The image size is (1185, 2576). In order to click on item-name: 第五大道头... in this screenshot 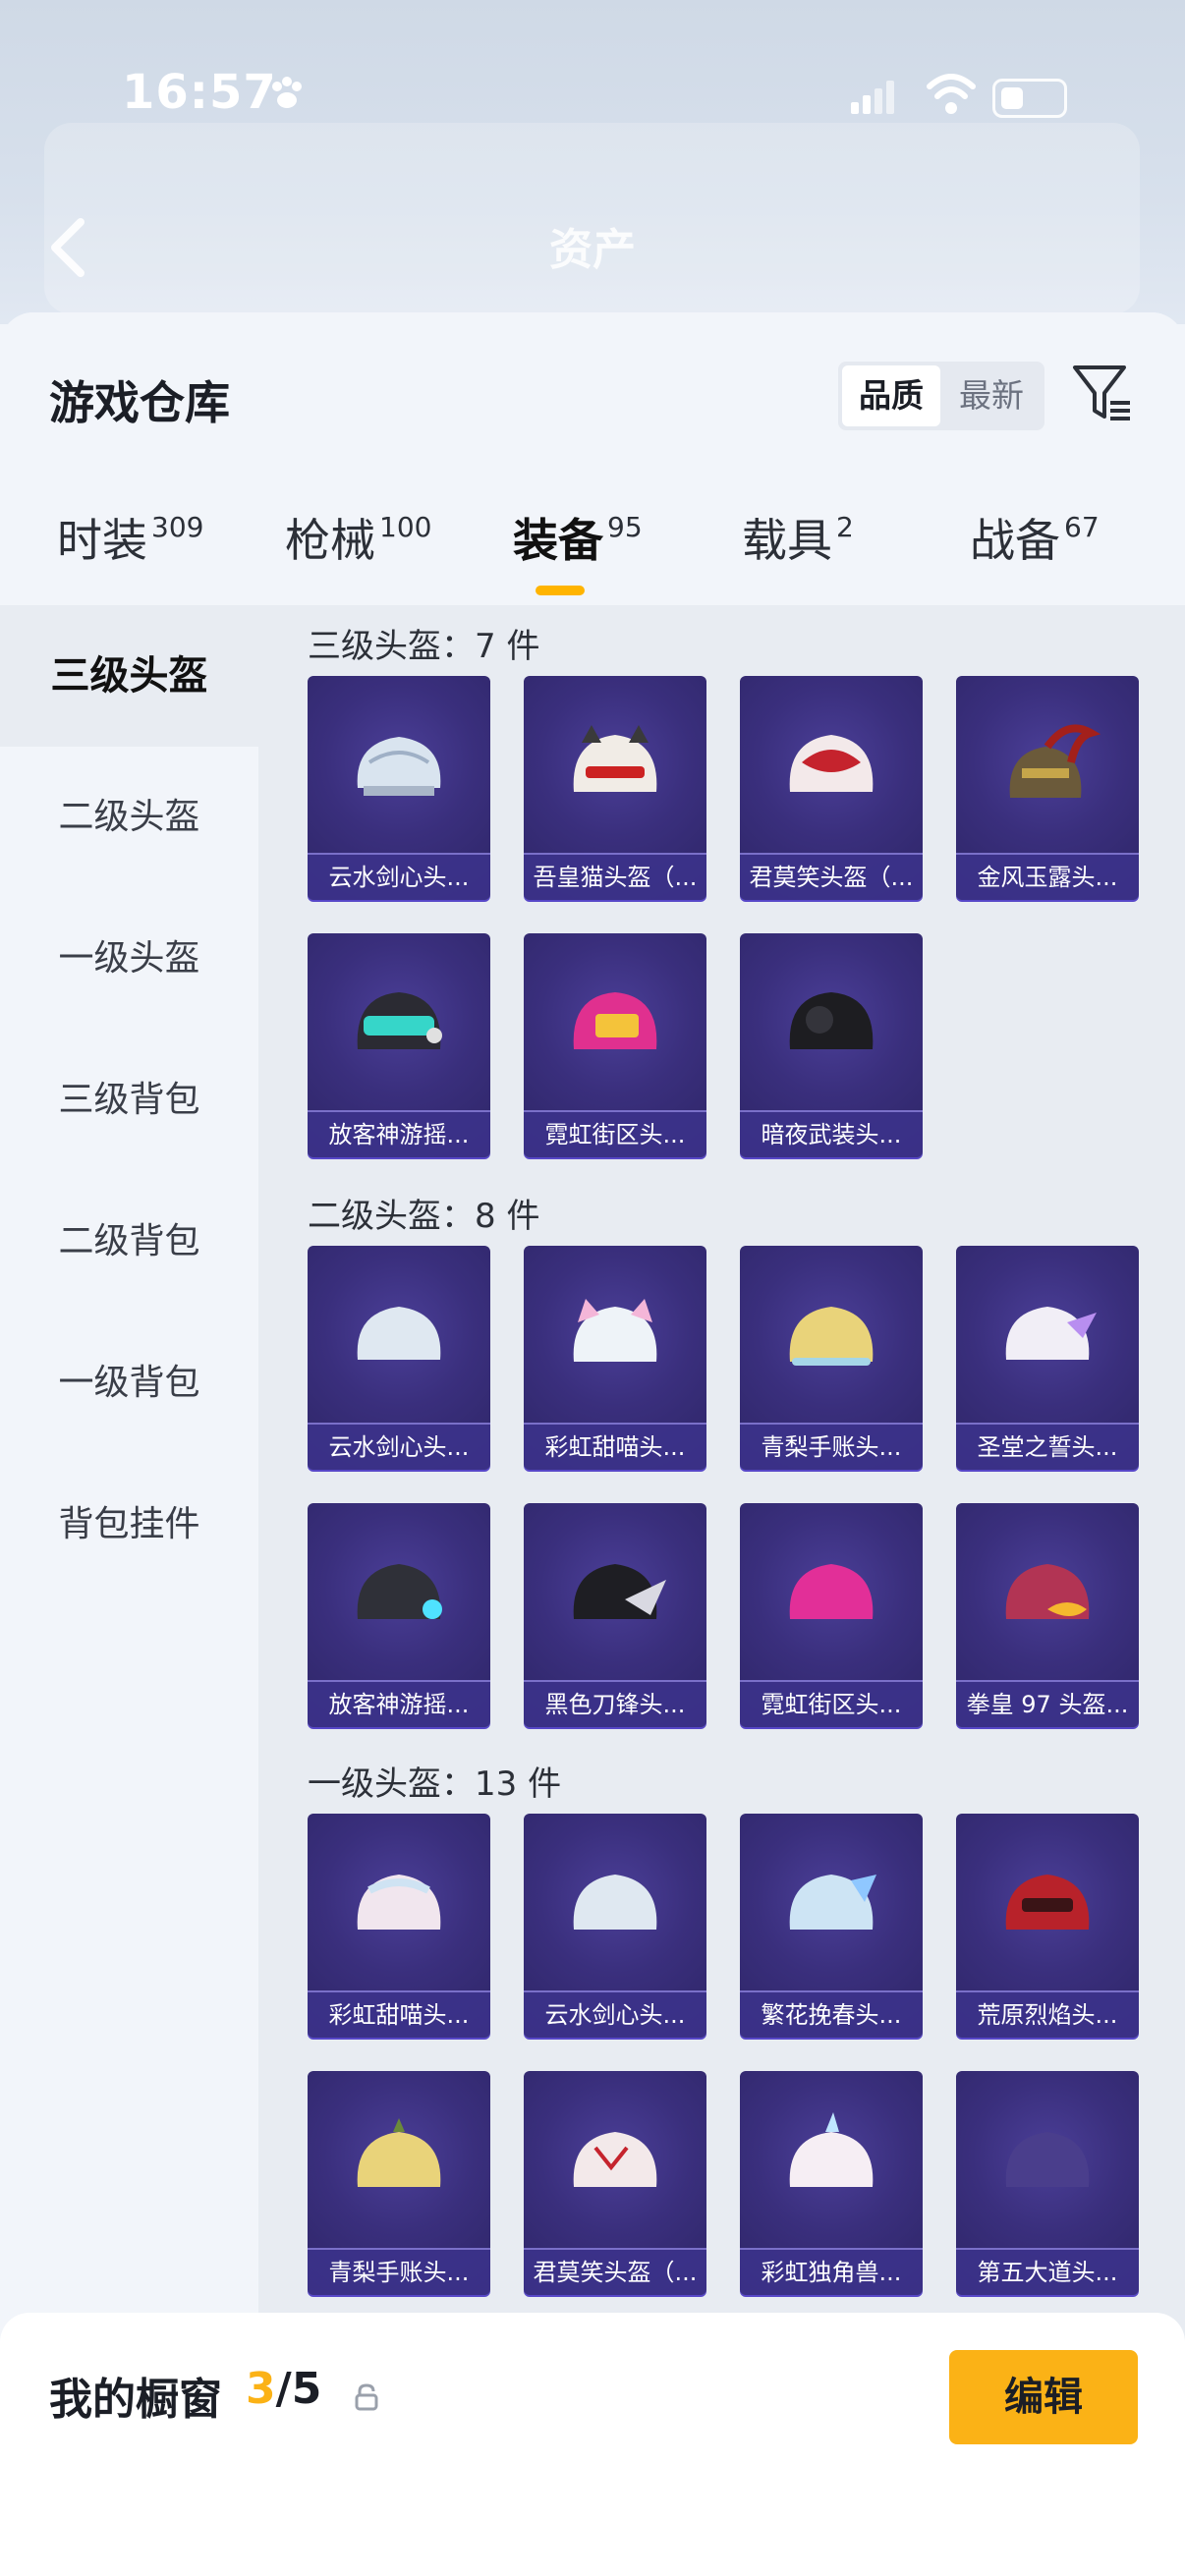, I will do `click(1048, 2271)`.